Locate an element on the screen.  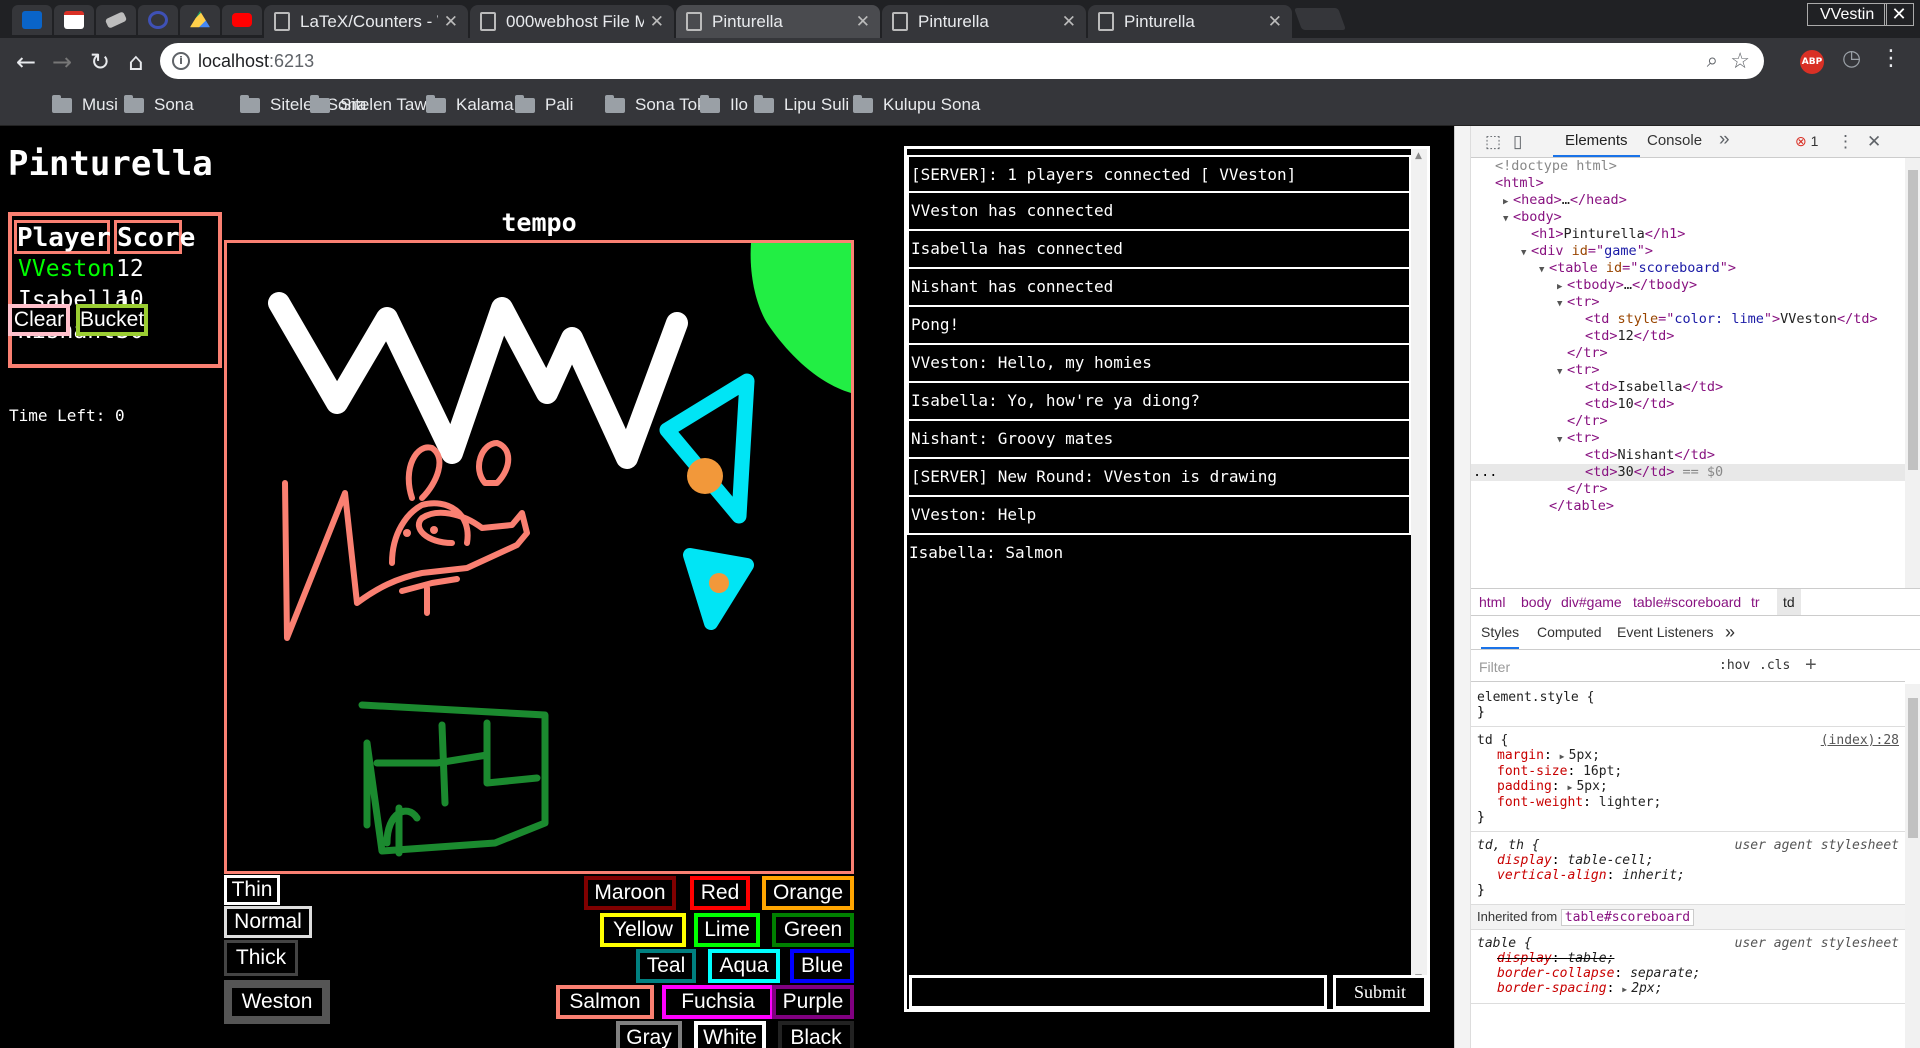
dom-node: <td>12</td> is located at coordinates (1688, 336).